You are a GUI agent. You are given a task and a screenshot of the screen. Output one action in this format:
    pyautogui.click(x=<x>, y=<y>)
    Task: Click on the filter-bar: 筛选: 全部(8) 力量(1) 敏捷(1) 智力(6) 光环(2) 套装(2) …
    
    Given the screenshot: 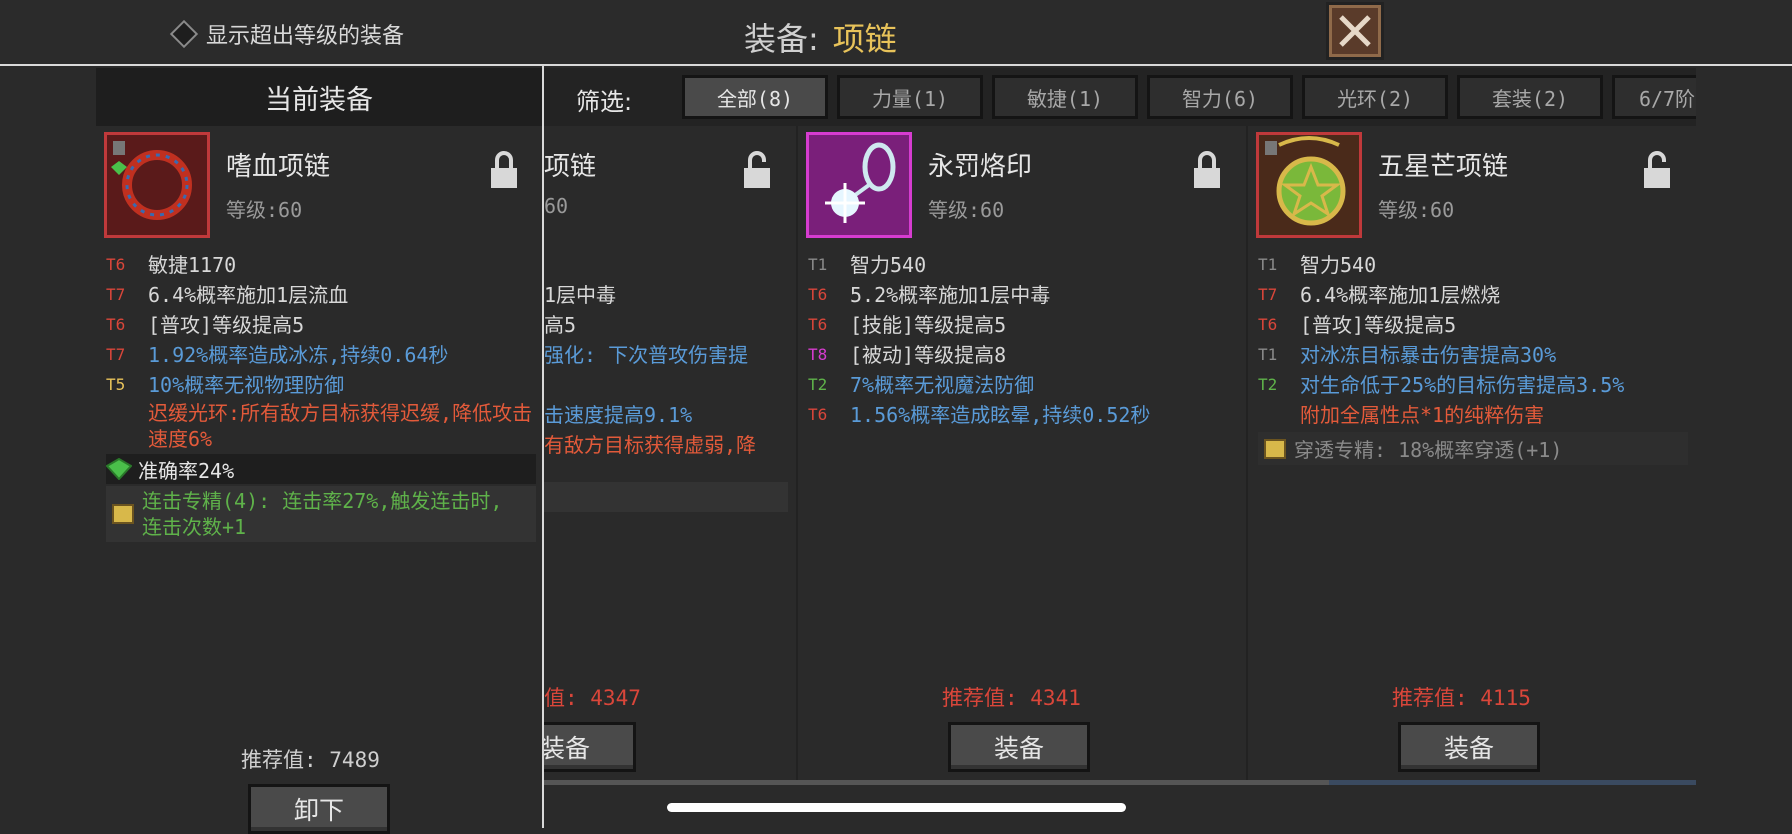 What is the action you would take?
    pyautogui.click(x=1120, y=97)
    